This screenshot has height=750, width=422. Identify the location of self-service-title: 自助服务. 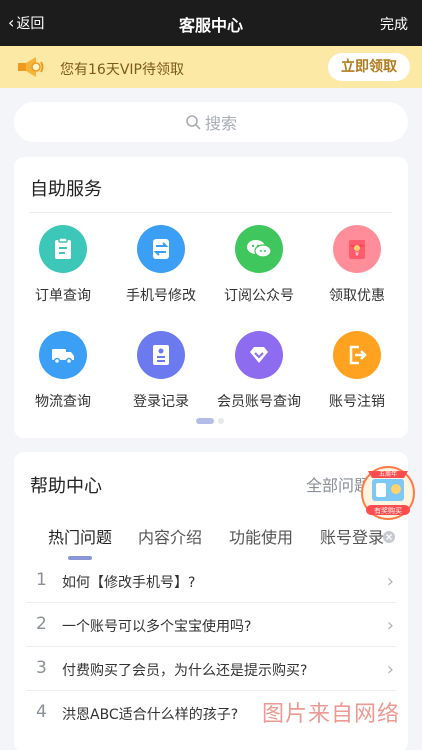
(66, 189).